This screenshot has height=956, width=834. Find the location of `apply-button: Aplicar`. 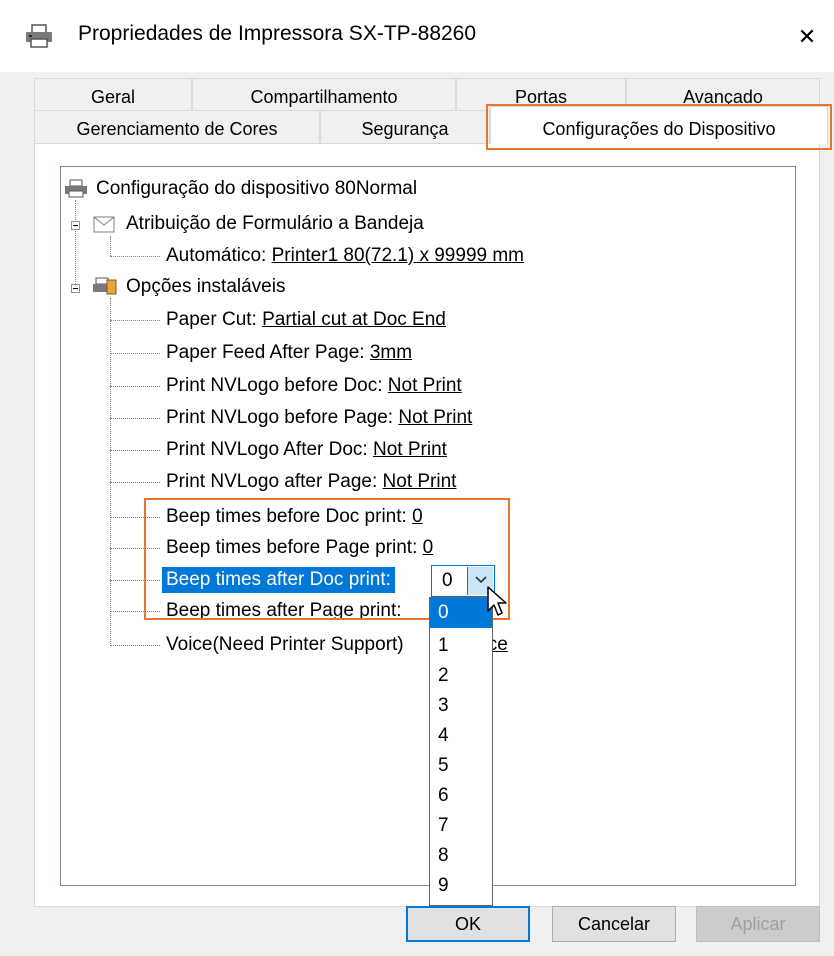

apply-button: Aplicar is located at coordinates (758, 924).